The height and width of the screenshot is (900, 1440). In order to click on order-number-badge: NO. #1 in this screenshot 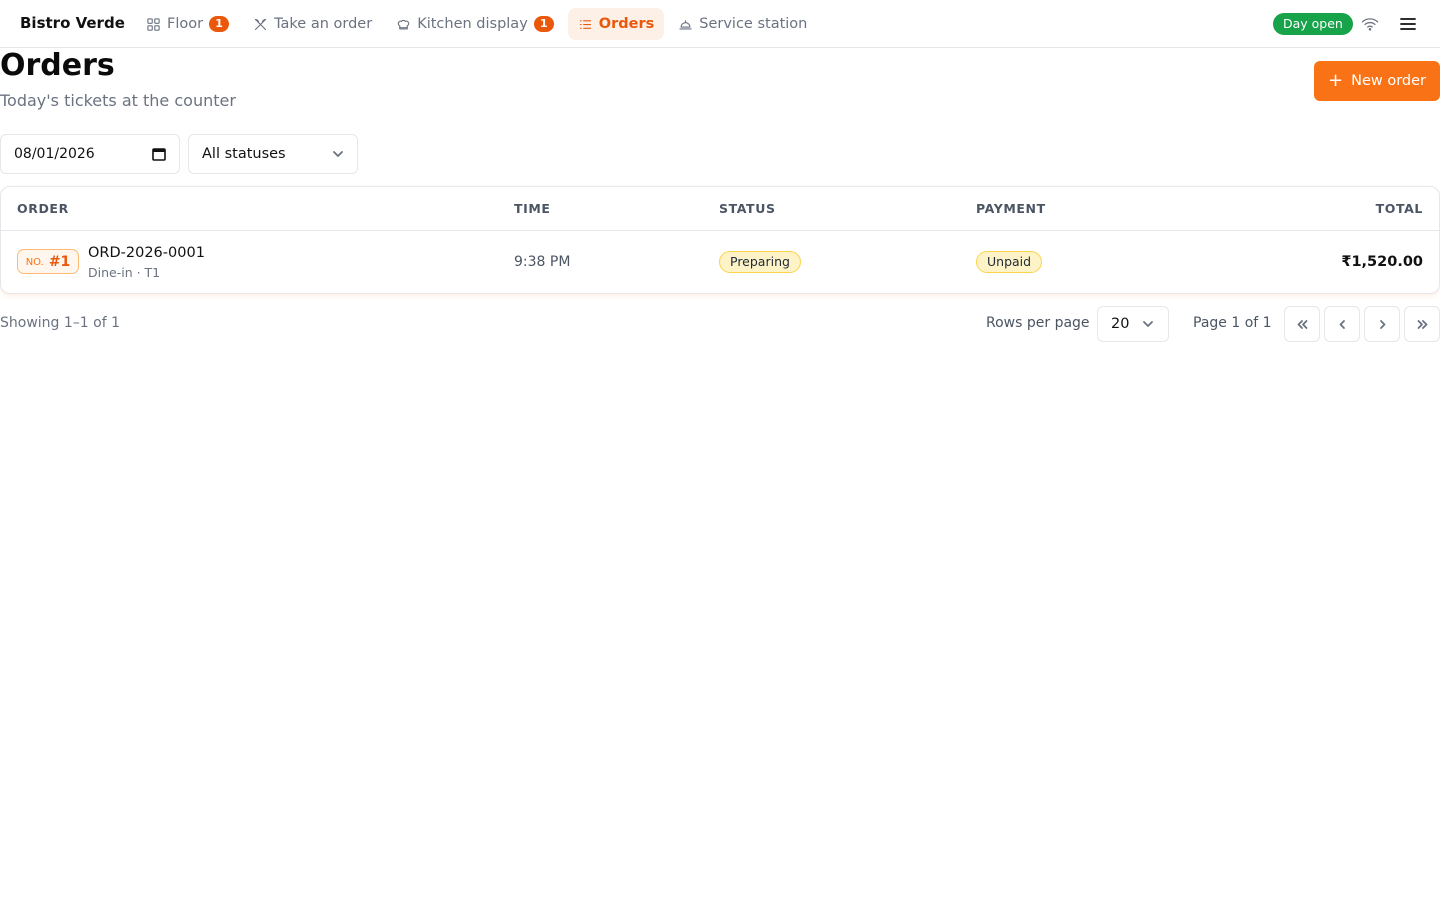, I will do `click(48, 261)`.